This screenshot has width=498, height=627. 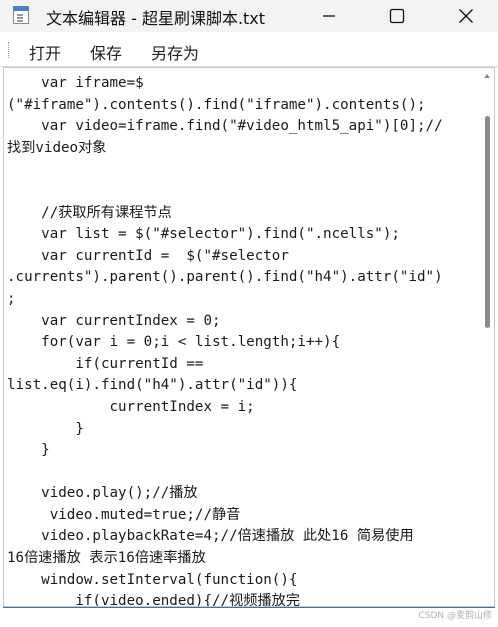 I want to click on editor-line: 找到video对象, so click(x=244, y=149).